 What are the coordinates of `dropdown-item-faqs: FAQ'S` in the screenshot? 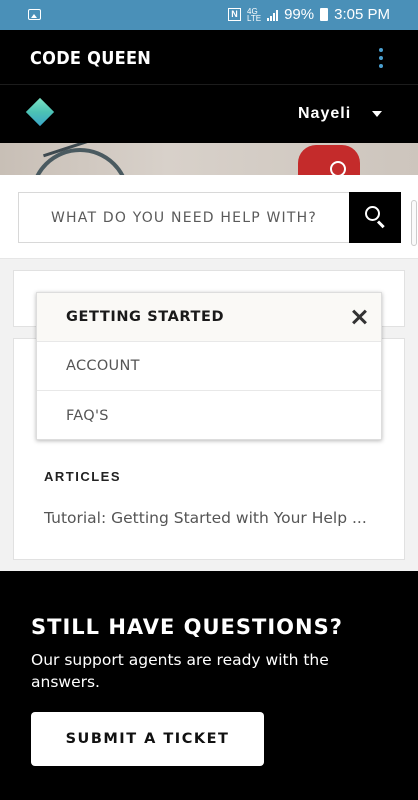 It's located at (209, 415).